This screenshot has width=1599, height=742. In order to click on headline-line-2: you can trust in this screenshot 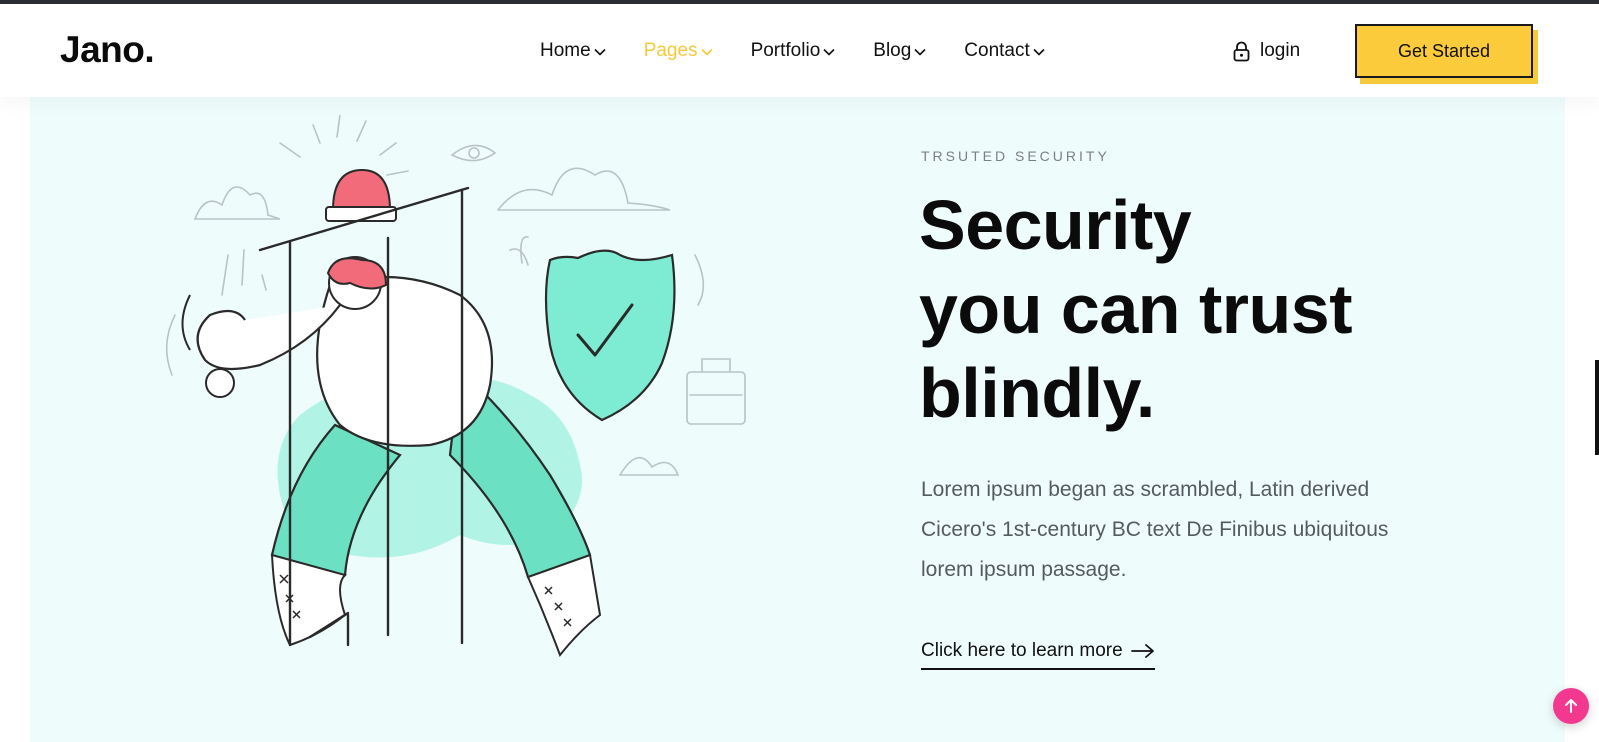, I will do `click(1136, 309)`.